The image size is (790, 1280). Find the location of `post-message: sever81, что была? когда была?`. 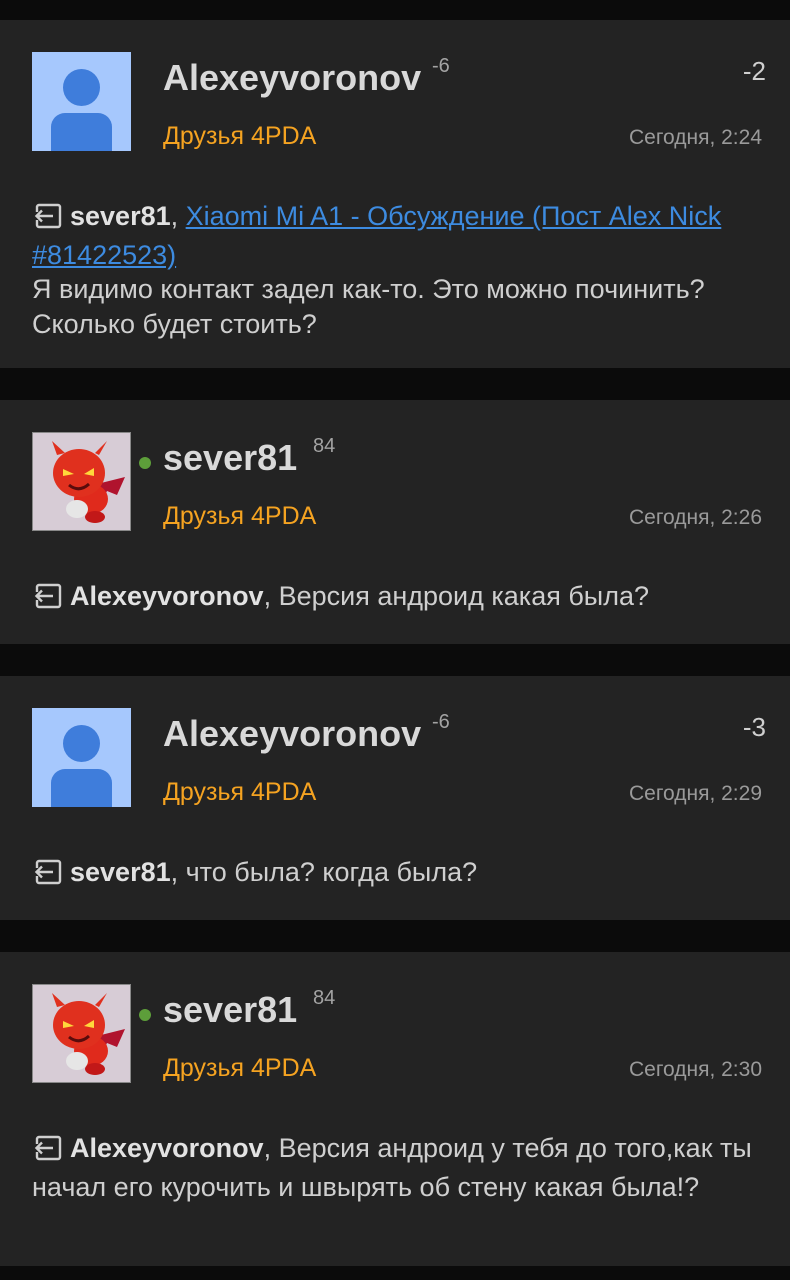

post-message: sever81, что была? когда была? is located at coordinates (398, 874).